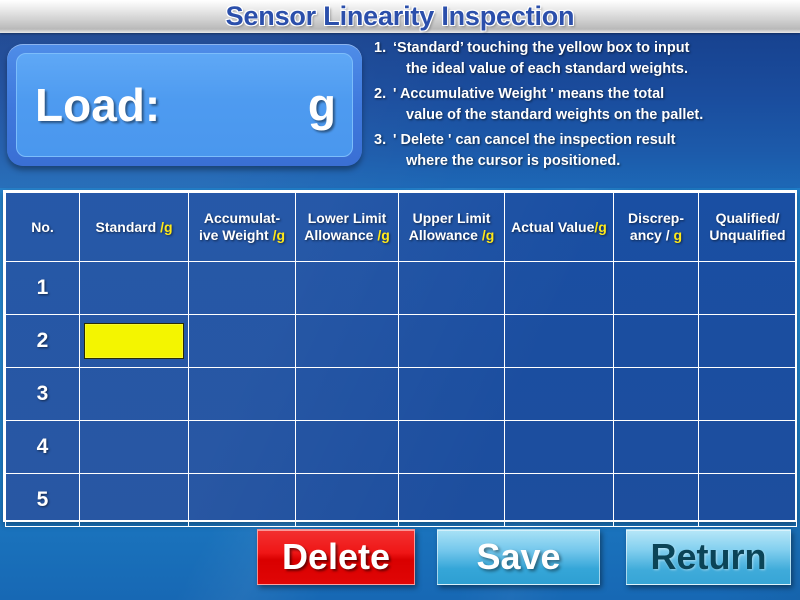  Describe the element at coordinates (235, 235) in the screenshot. I see `column-header-accumulative-line2: ive Weight` at that location.